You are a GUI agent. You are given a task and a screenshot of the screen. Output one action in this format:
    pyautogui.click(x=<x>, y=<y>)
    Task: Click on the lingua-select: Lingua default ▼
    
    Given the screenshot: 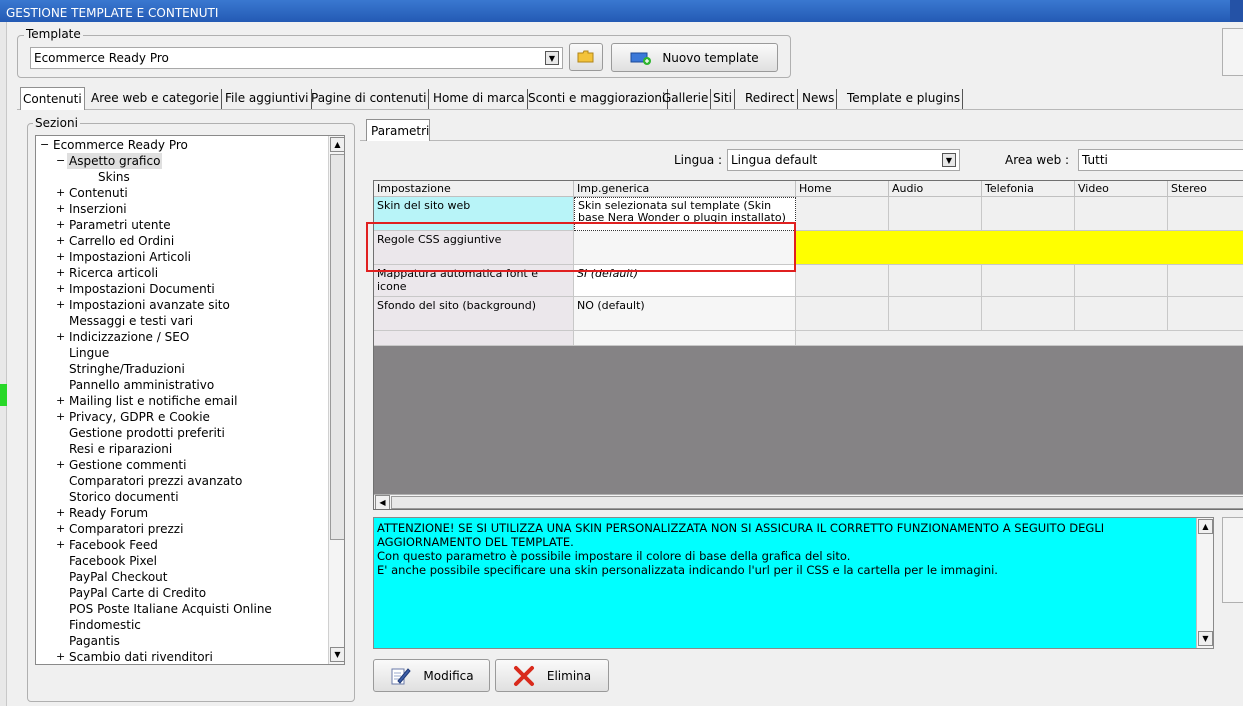 What is the action you would take?
    pyautogui.click(x=843, y=160)
    